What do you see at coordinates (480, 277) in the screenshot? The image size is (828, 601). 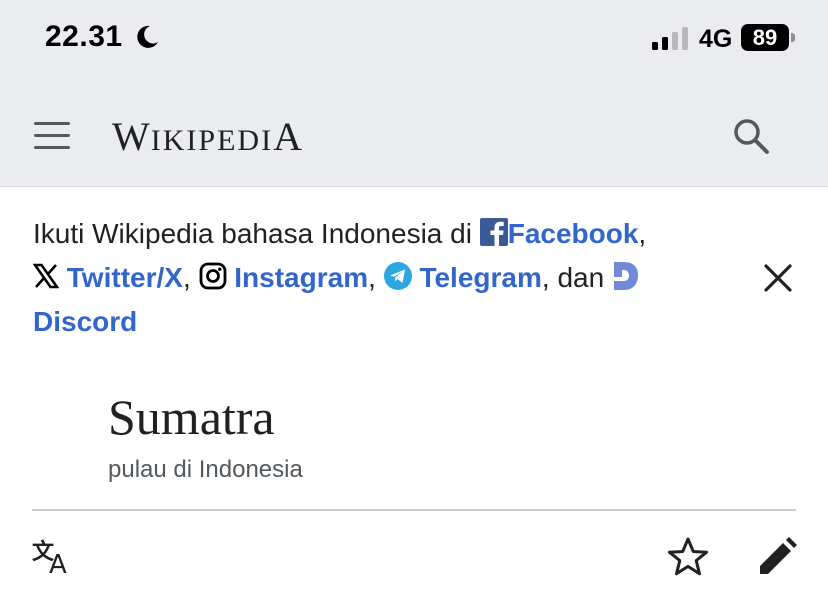 I see `telegram-link: Telegram` at bounding box center [480, 277].